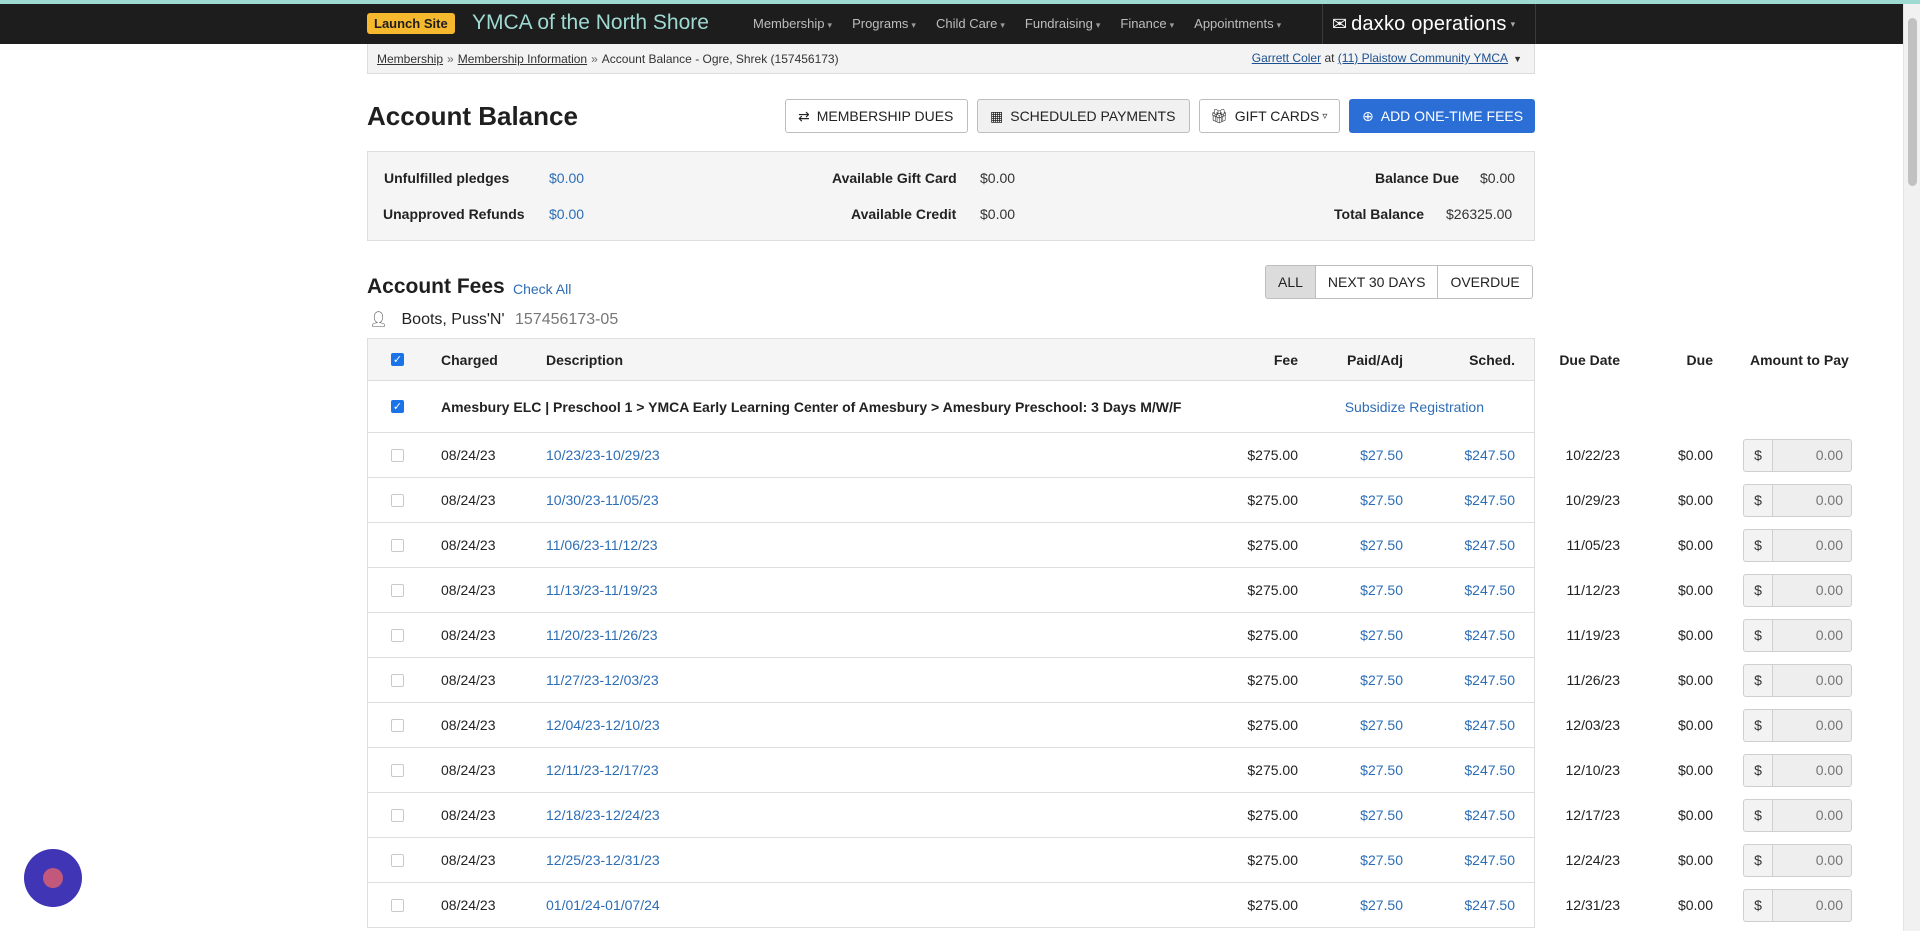  Describe the element at coordinates (970, 24) in the screenshot. I see `menu-child-care: Child Care ▾` at that location.